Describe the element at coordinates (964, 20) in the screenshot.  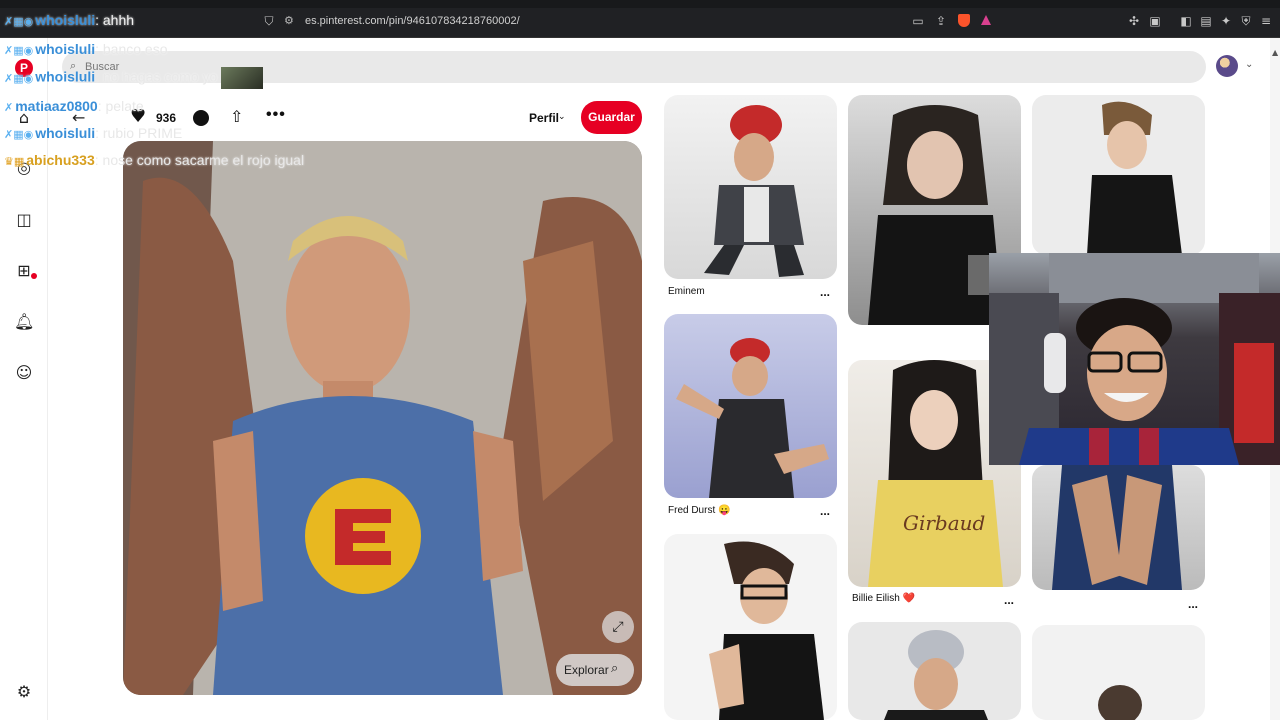
I see `brave-shields-icon` at that location.